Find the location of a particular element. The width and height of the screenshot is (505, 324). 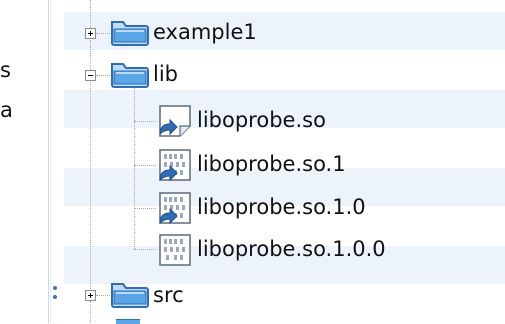

symlink-file-icon is located at coordinates (175, 121).